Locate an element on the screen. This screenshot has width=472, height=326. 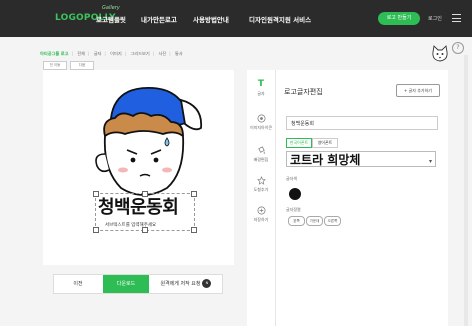
tab-text: T 글자 is located at coordinates (261, 88).